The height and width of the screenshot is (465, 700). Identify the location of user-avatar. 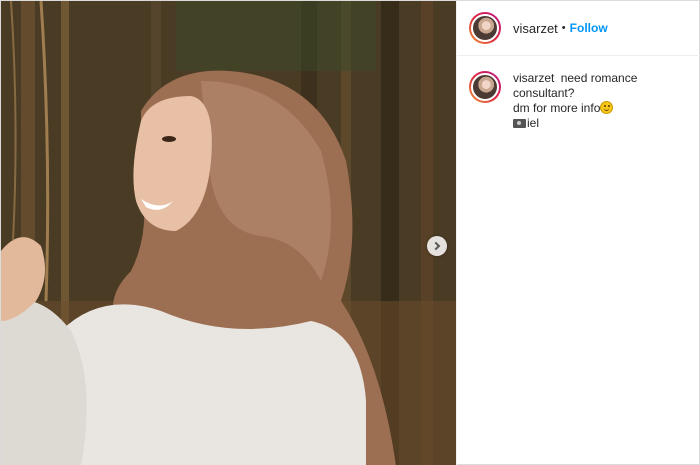
(485, 28).